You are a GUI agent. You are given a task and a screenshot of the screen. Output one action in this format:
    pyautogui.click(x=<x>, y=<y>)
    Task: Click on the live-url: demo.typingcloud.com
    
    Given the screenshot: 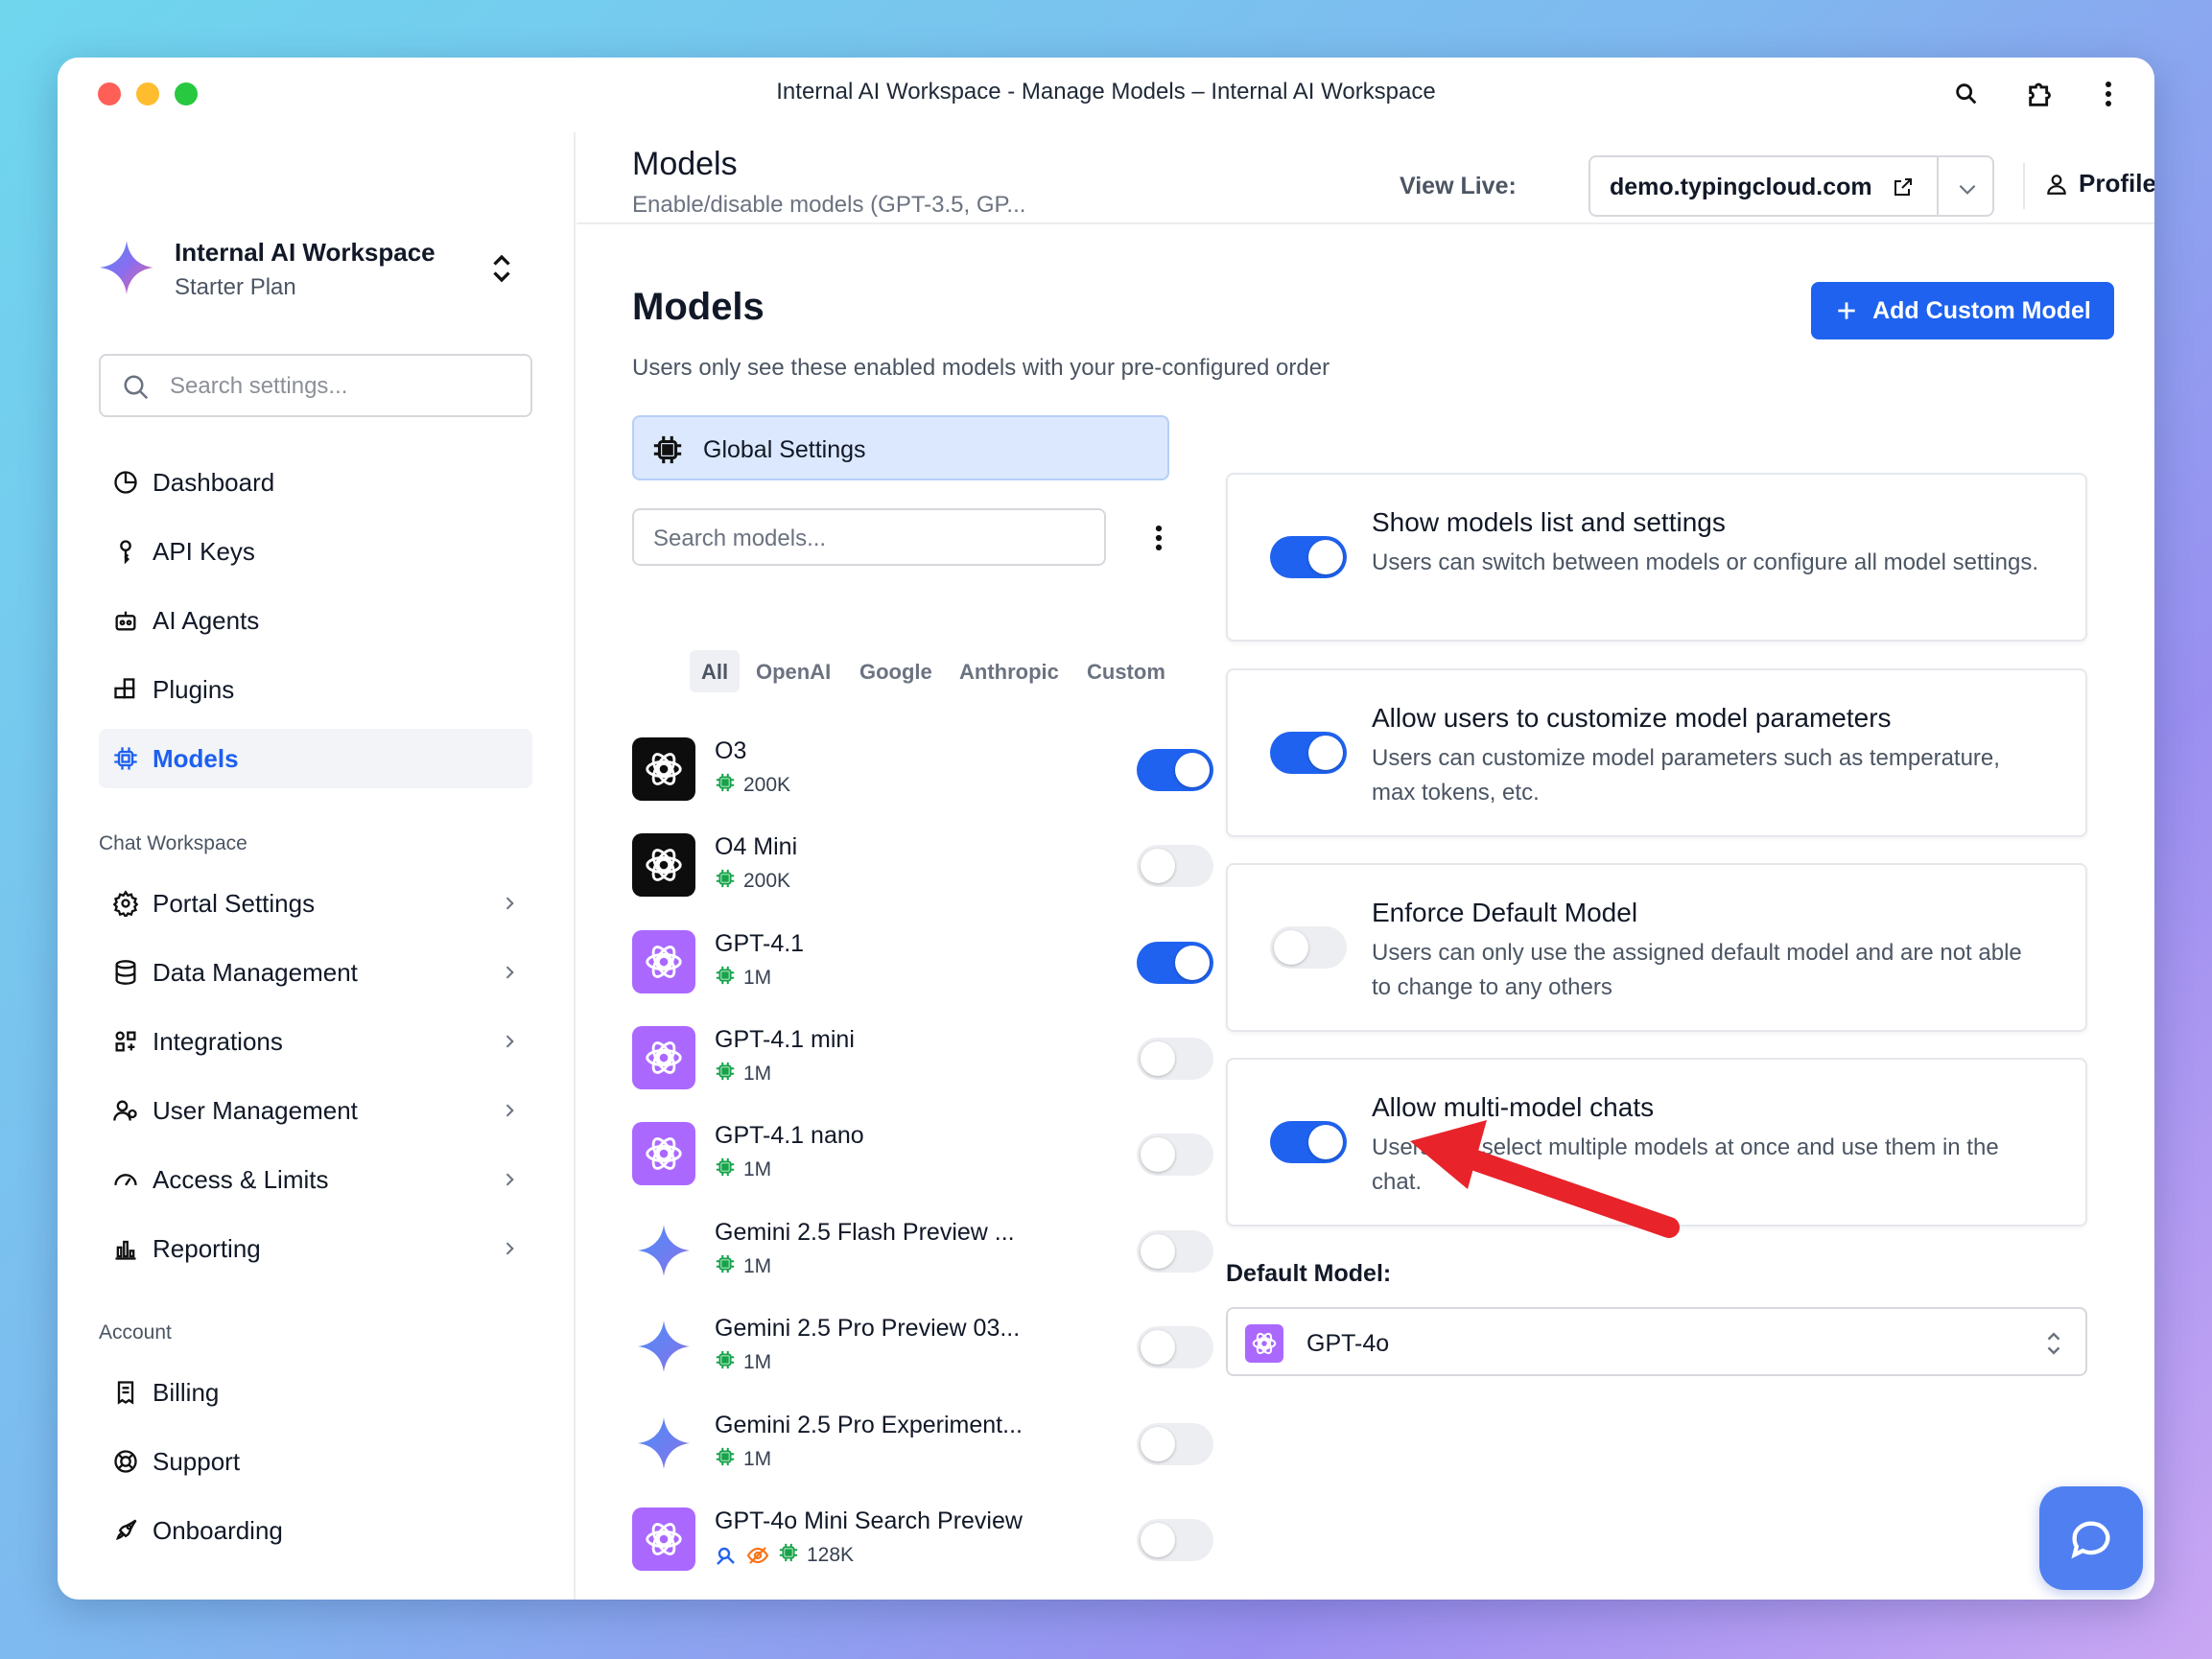 What is the action you would take?
    pyautogui.click(x=1741, y=188)
    